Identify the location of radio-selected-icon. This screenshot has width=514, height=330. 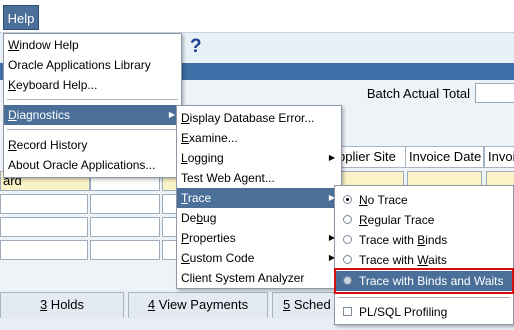
(347, 199).